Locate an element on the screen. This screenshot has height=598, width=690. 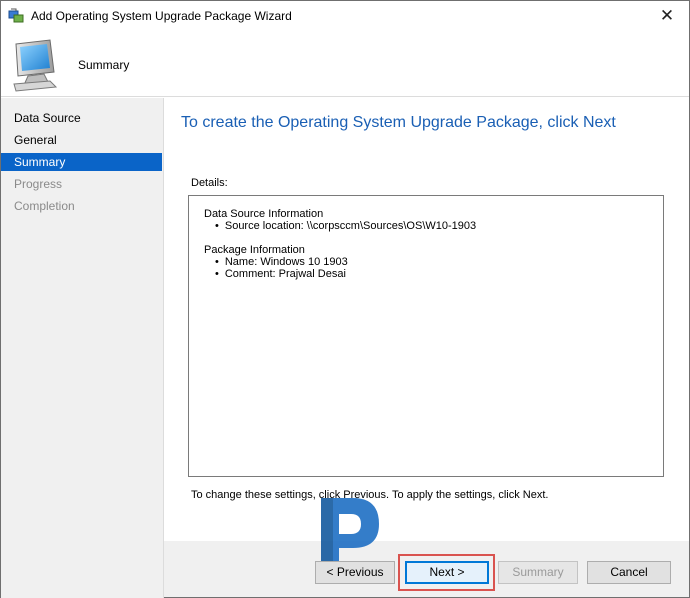
details-label: Details: is located at coordinates (209, 183).